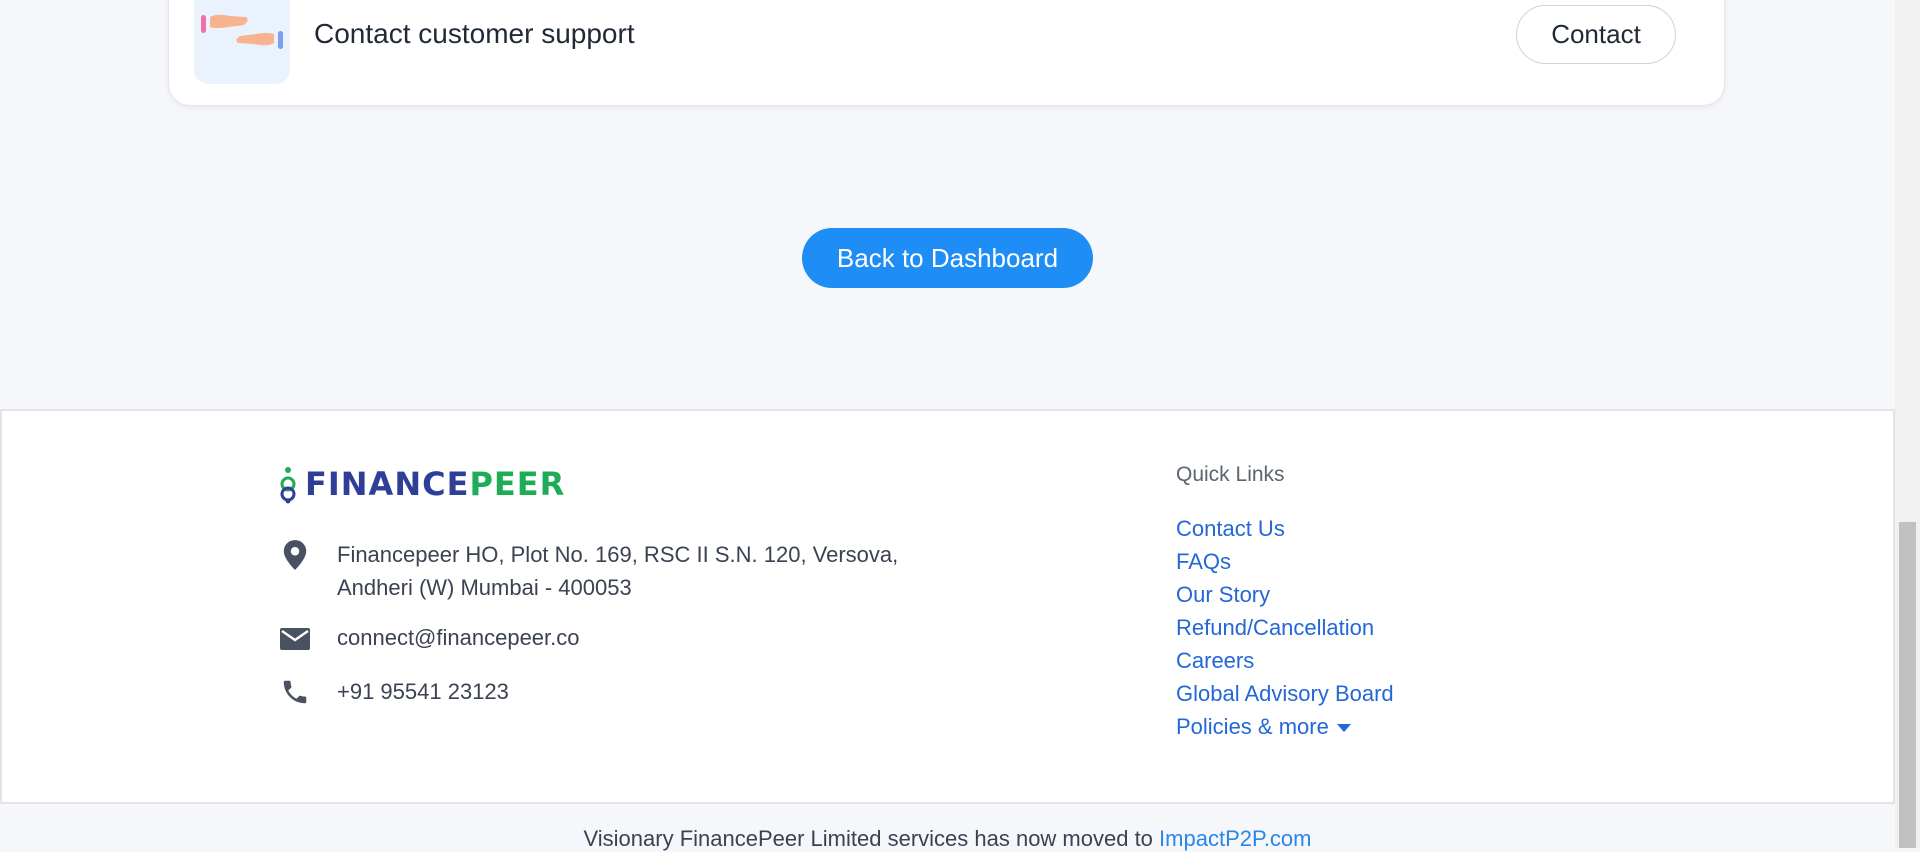 Image resolution: width=1920 pixels, height=852 pixels. I want to click on quick-link-item: Contact Us, so click(1285, 528).